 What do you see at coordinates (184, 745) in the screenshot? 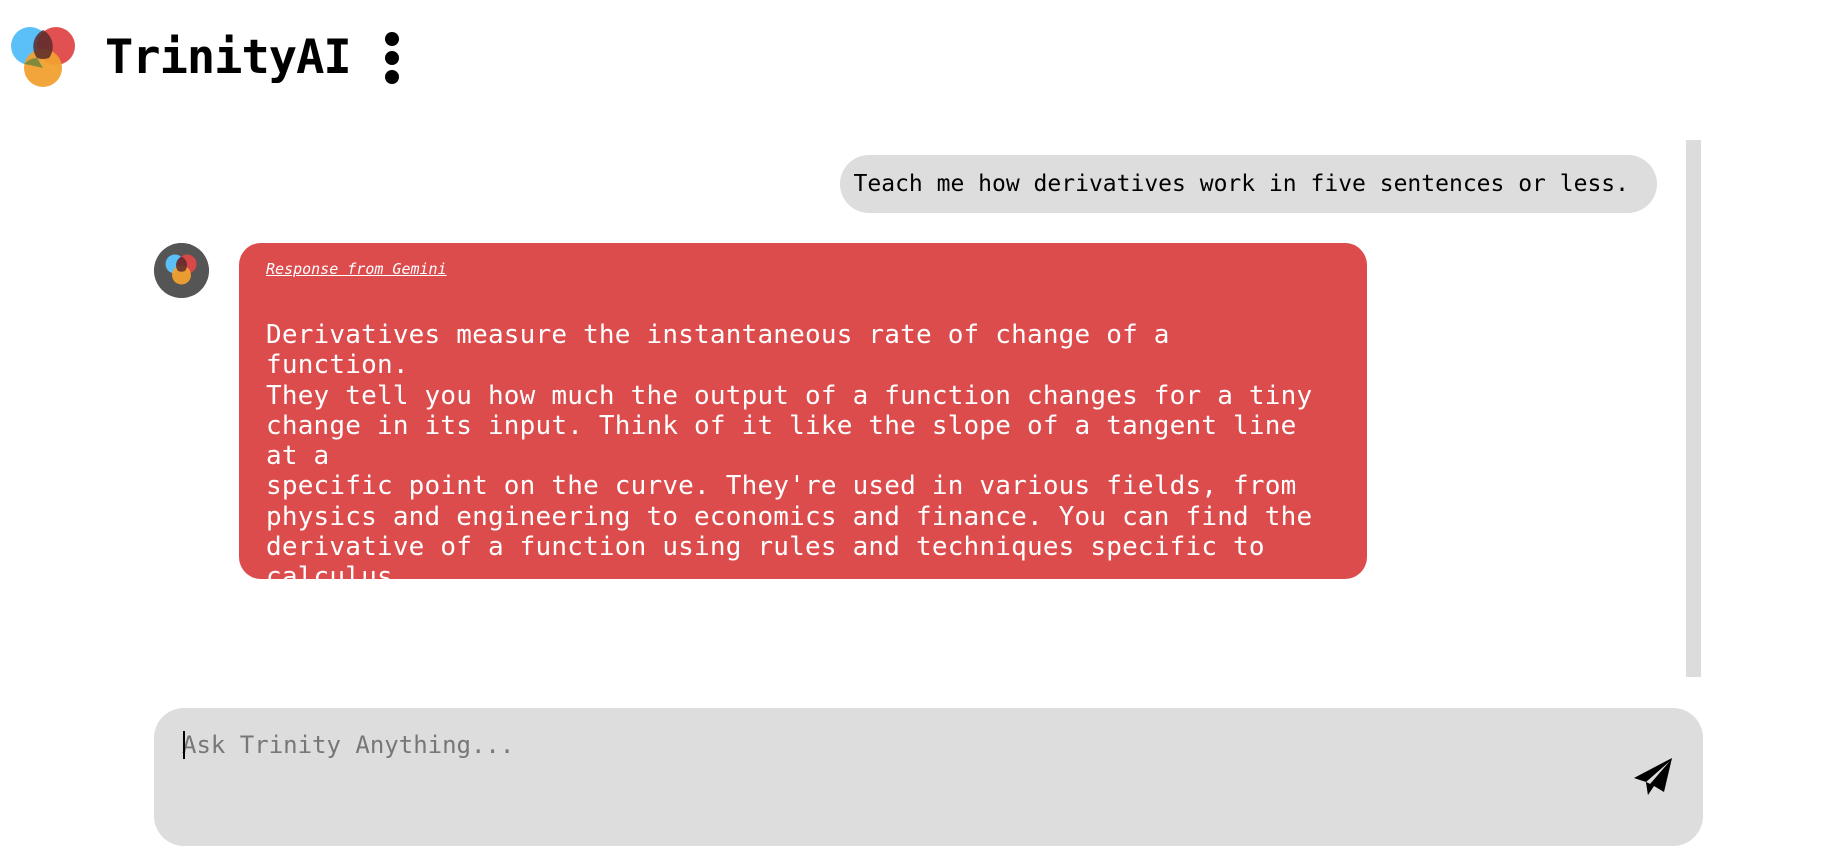
I see `text-caret` at bounding box center [184, 745].